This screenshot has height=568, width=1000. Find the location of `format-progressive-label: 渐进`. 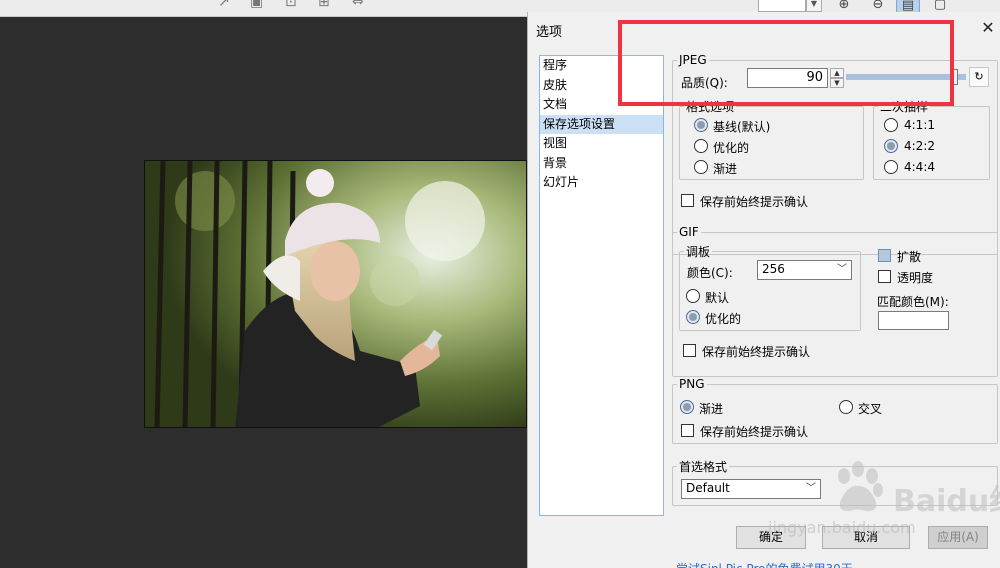

format-progressive-label: 渐进 is located at coordinates (725, 169).